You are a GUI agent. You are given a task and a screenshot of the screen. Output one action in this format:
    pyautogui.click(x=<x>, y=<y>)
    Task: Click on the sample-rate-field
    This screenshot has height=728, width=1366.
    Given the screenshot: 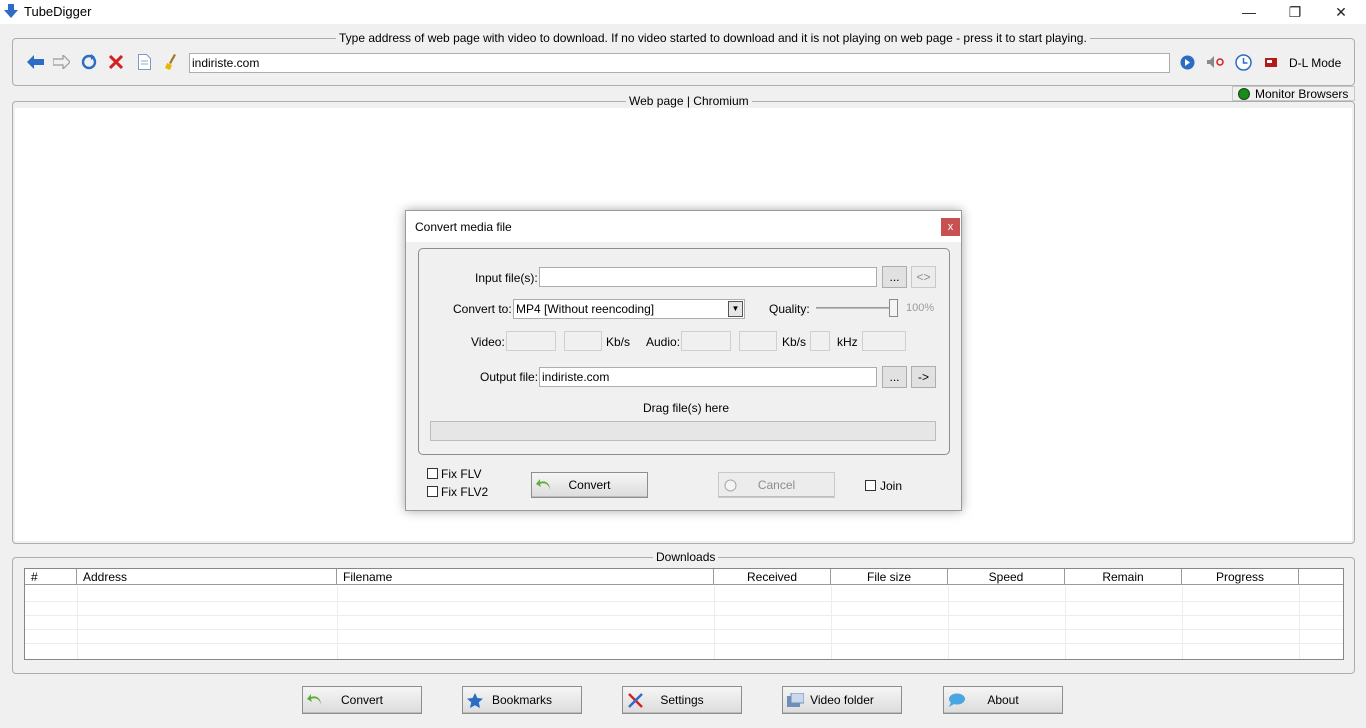 What is the action you would take?
    pyautogui.click(x=884, y=341)
    